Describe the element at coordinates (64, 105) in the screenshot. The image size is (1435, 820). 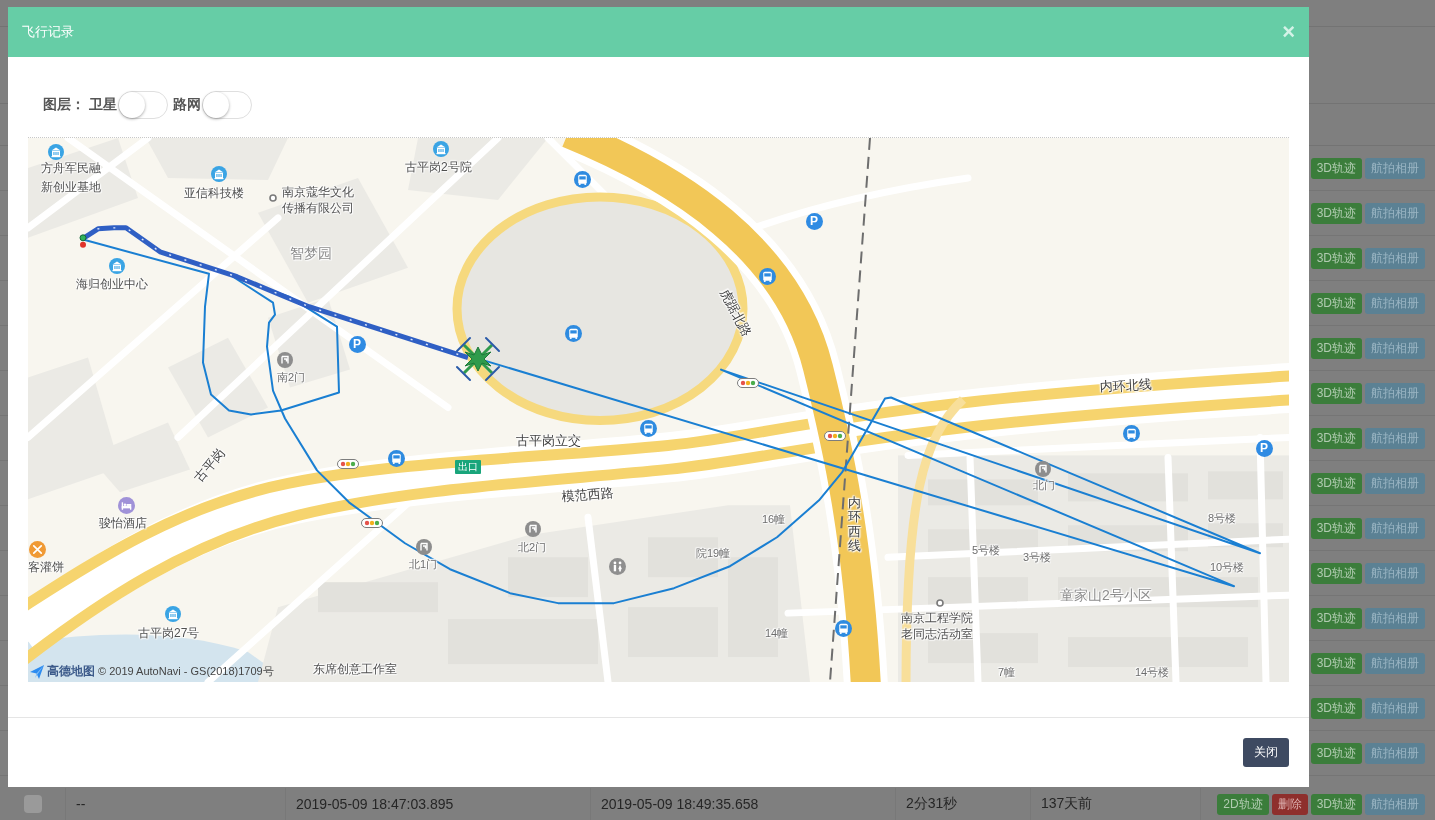
I see `layers-label: 图层：` at that location.